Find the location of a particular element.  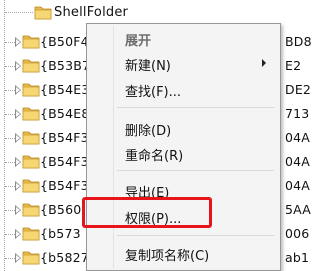

submenu-arrow-icon is located at coordinates (264, 63).